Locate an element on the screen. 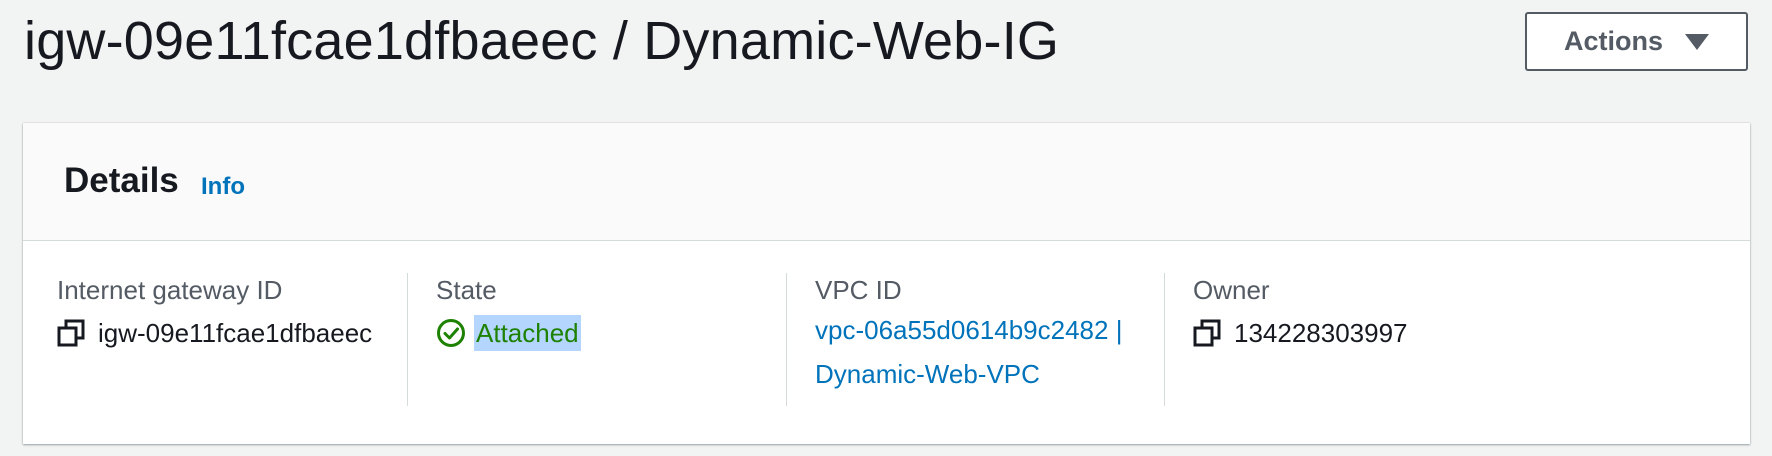 The image size is (1772, 456). field-label-owner: Owner is located at coordinates (1231, 290).